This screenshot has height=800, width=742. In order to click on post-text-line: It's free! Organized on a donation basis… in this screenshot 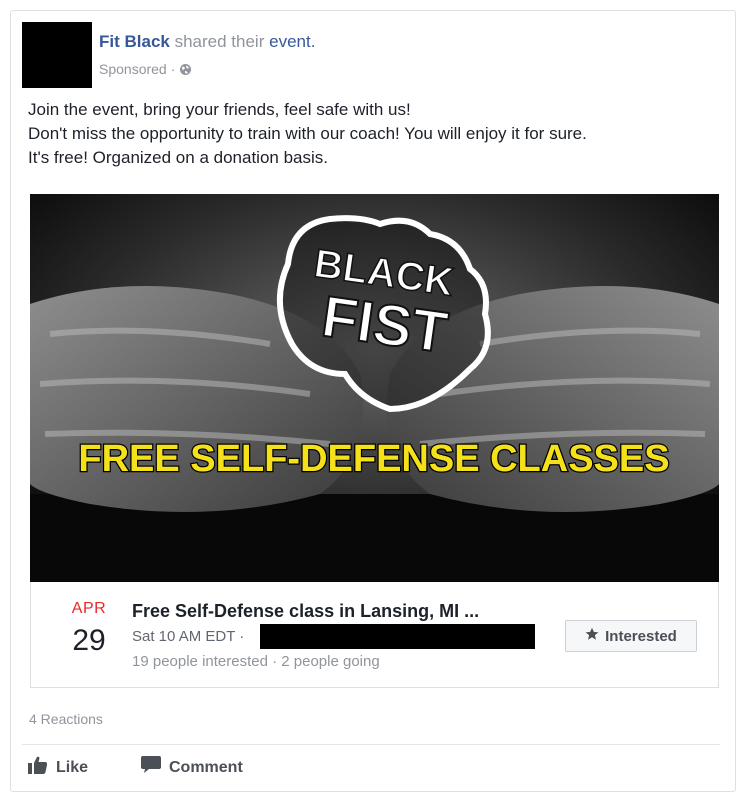, I will do `click(178, 157)`.